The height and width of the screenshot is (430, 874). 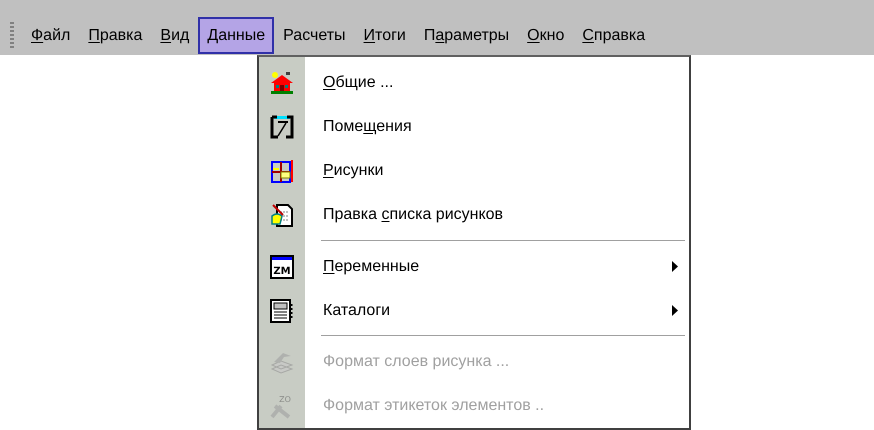 What do you see at coordinates (282, 83) in the screenshot?
I see `house-icon` at bounding box center [282, 83].